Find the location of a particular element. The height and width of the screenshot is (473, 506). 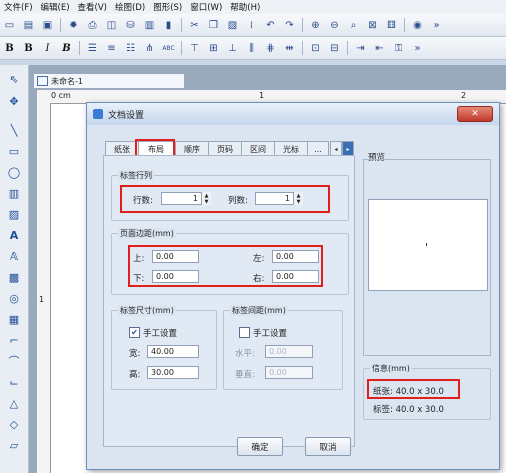

align-middle-icon: ⊞ is located at coordinates (213, 48).